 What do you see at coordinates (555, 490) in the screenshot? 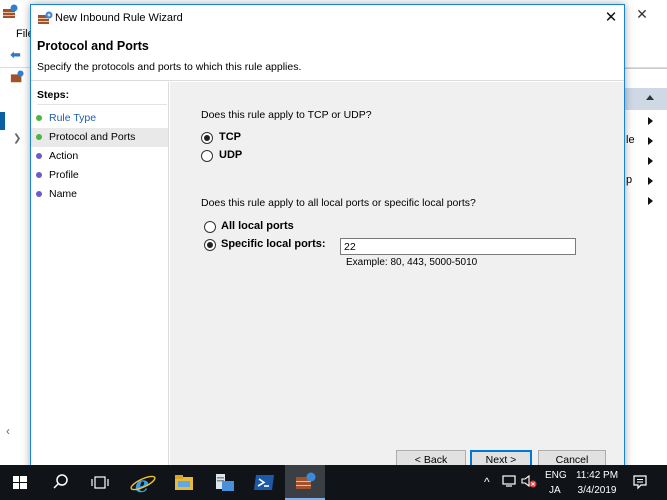
I see `ime-indicator: JA` at bounding box center [555, 490].